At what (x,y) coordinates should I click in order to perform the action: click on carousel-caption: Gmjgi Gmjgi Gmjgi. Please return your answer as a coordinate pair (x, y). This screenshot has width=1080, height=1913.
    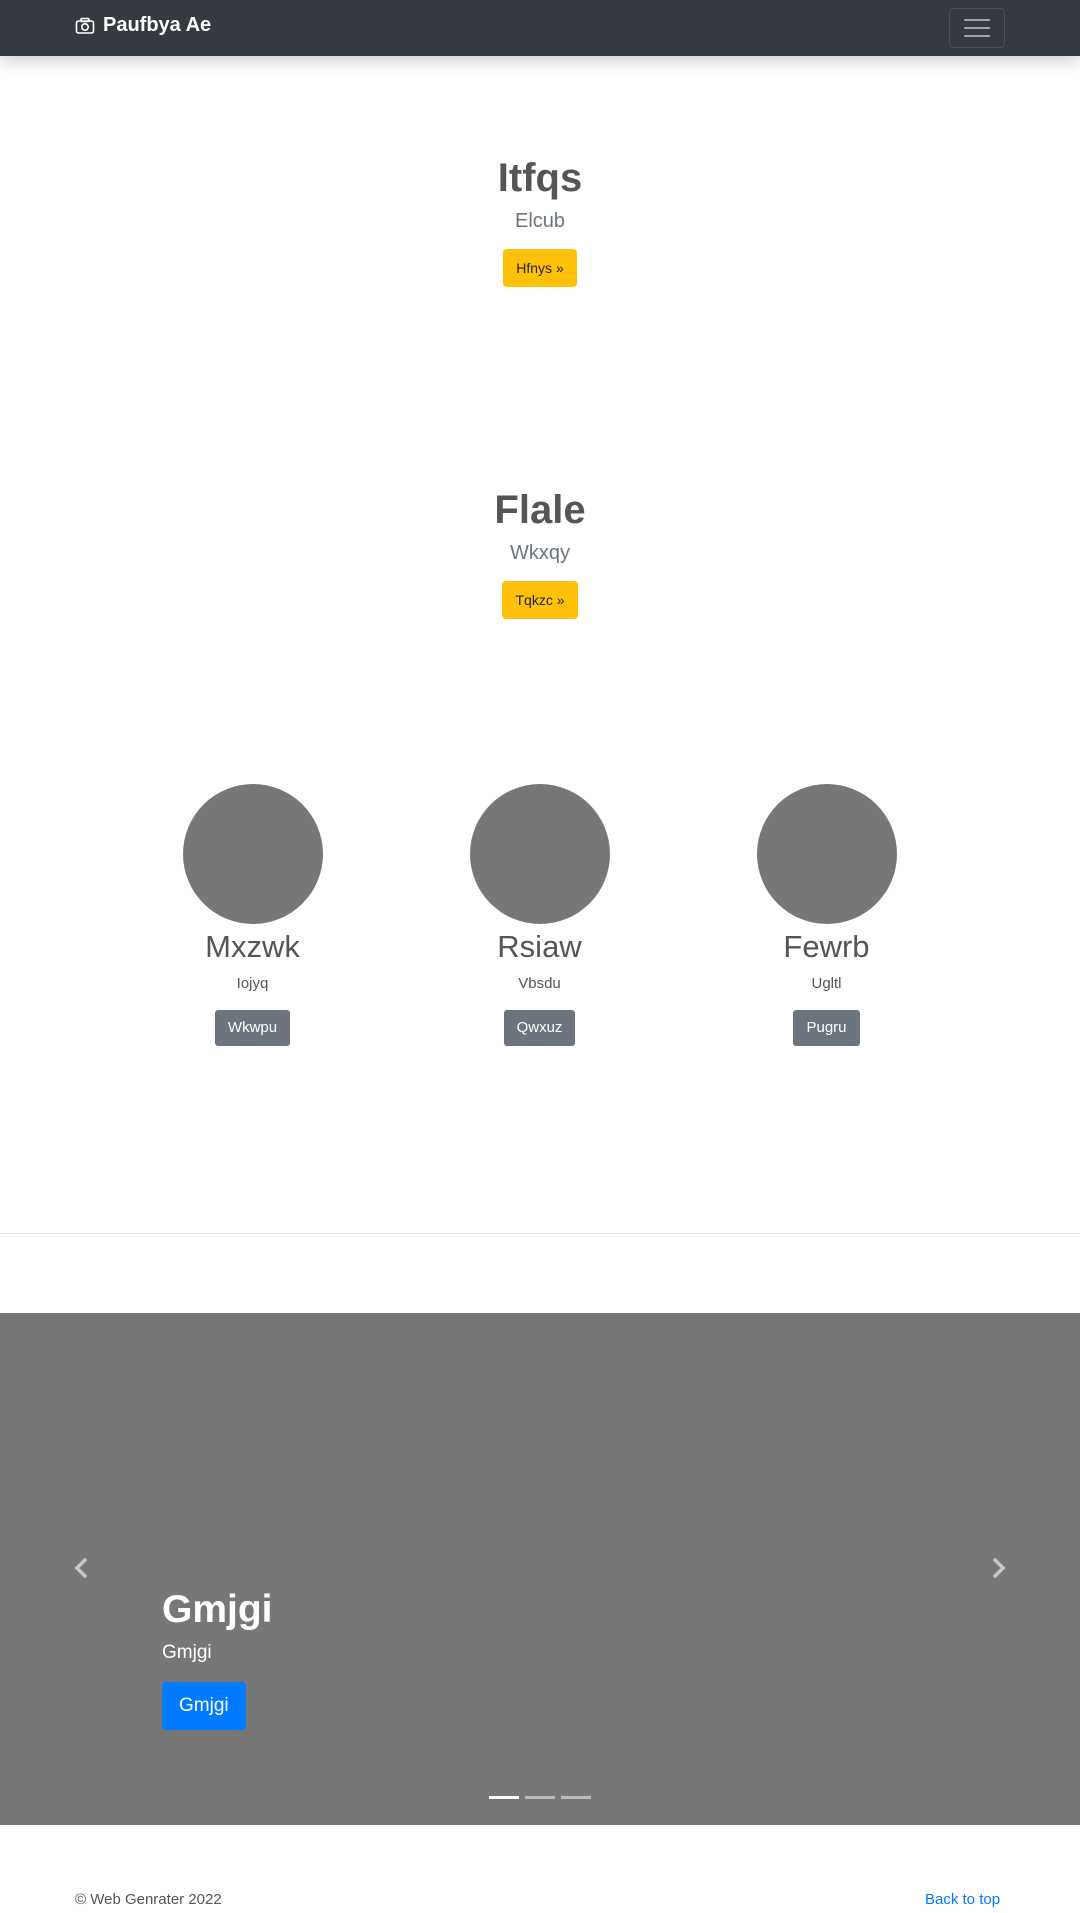
    Looking at the image, I should click on (217, 1658).